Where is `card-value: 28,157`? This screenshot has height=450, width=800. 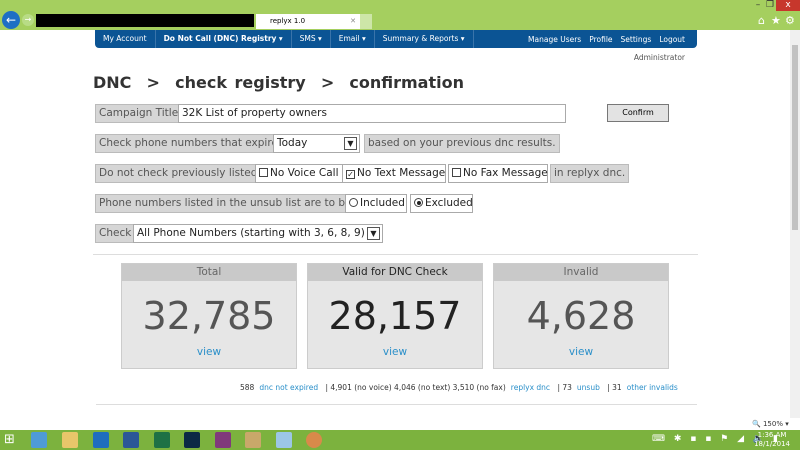 card-value: 28,157 is located at coordinates (395, 316).